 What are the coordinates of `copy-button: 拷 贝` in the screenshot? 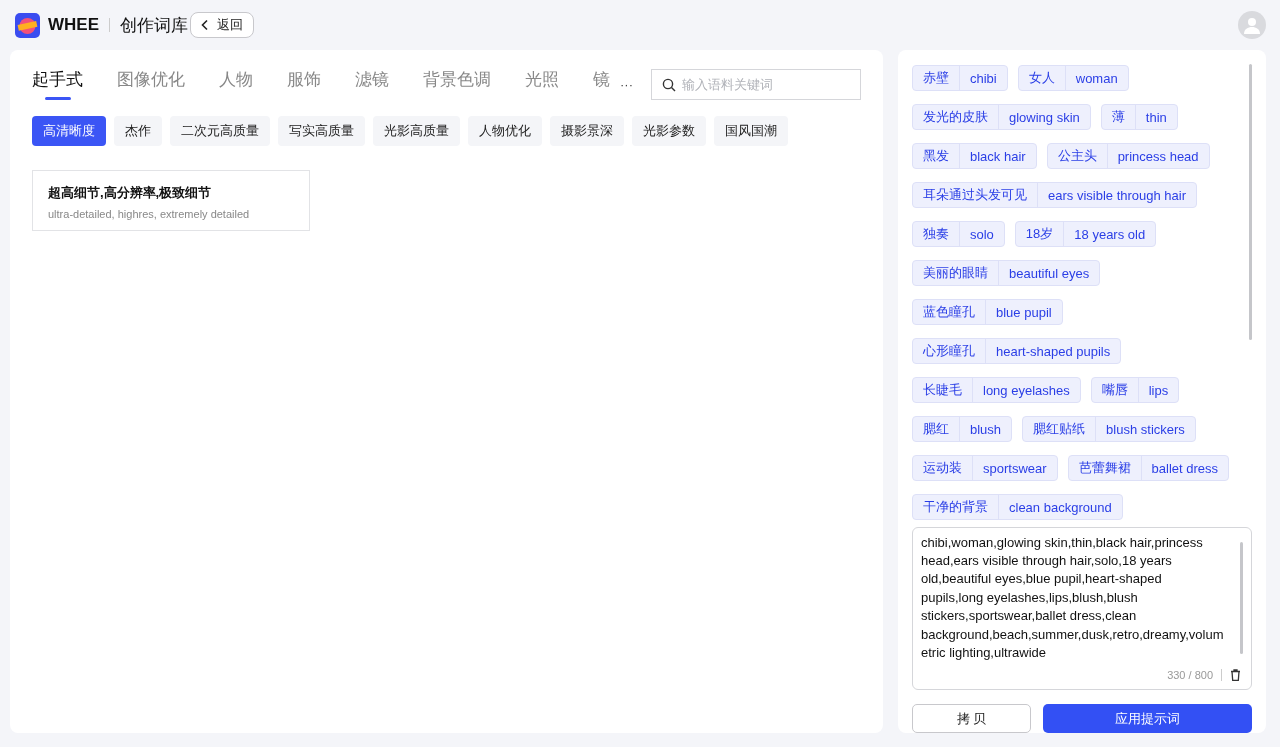 It's located at (971, 718).